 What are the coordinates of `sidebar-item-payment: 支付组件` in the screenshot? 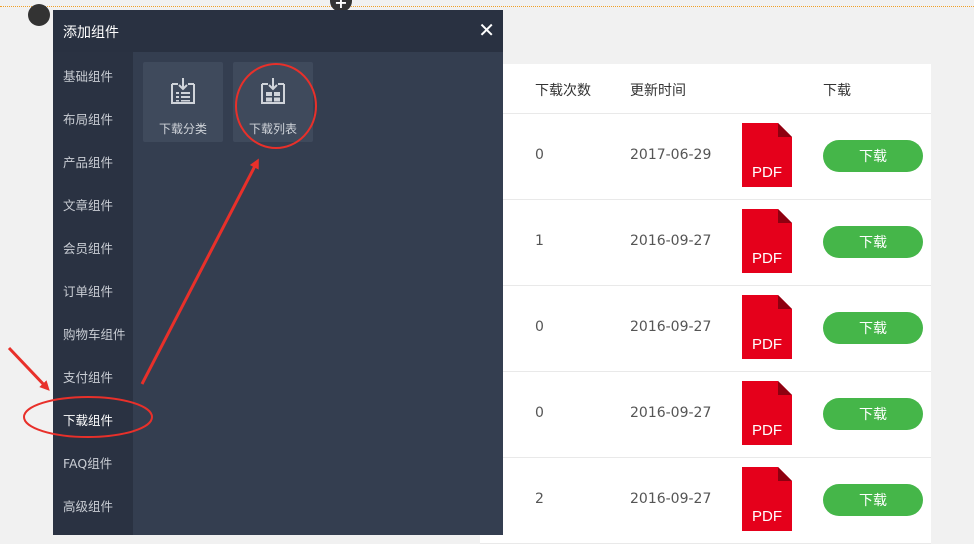 It's located at (88, 376).